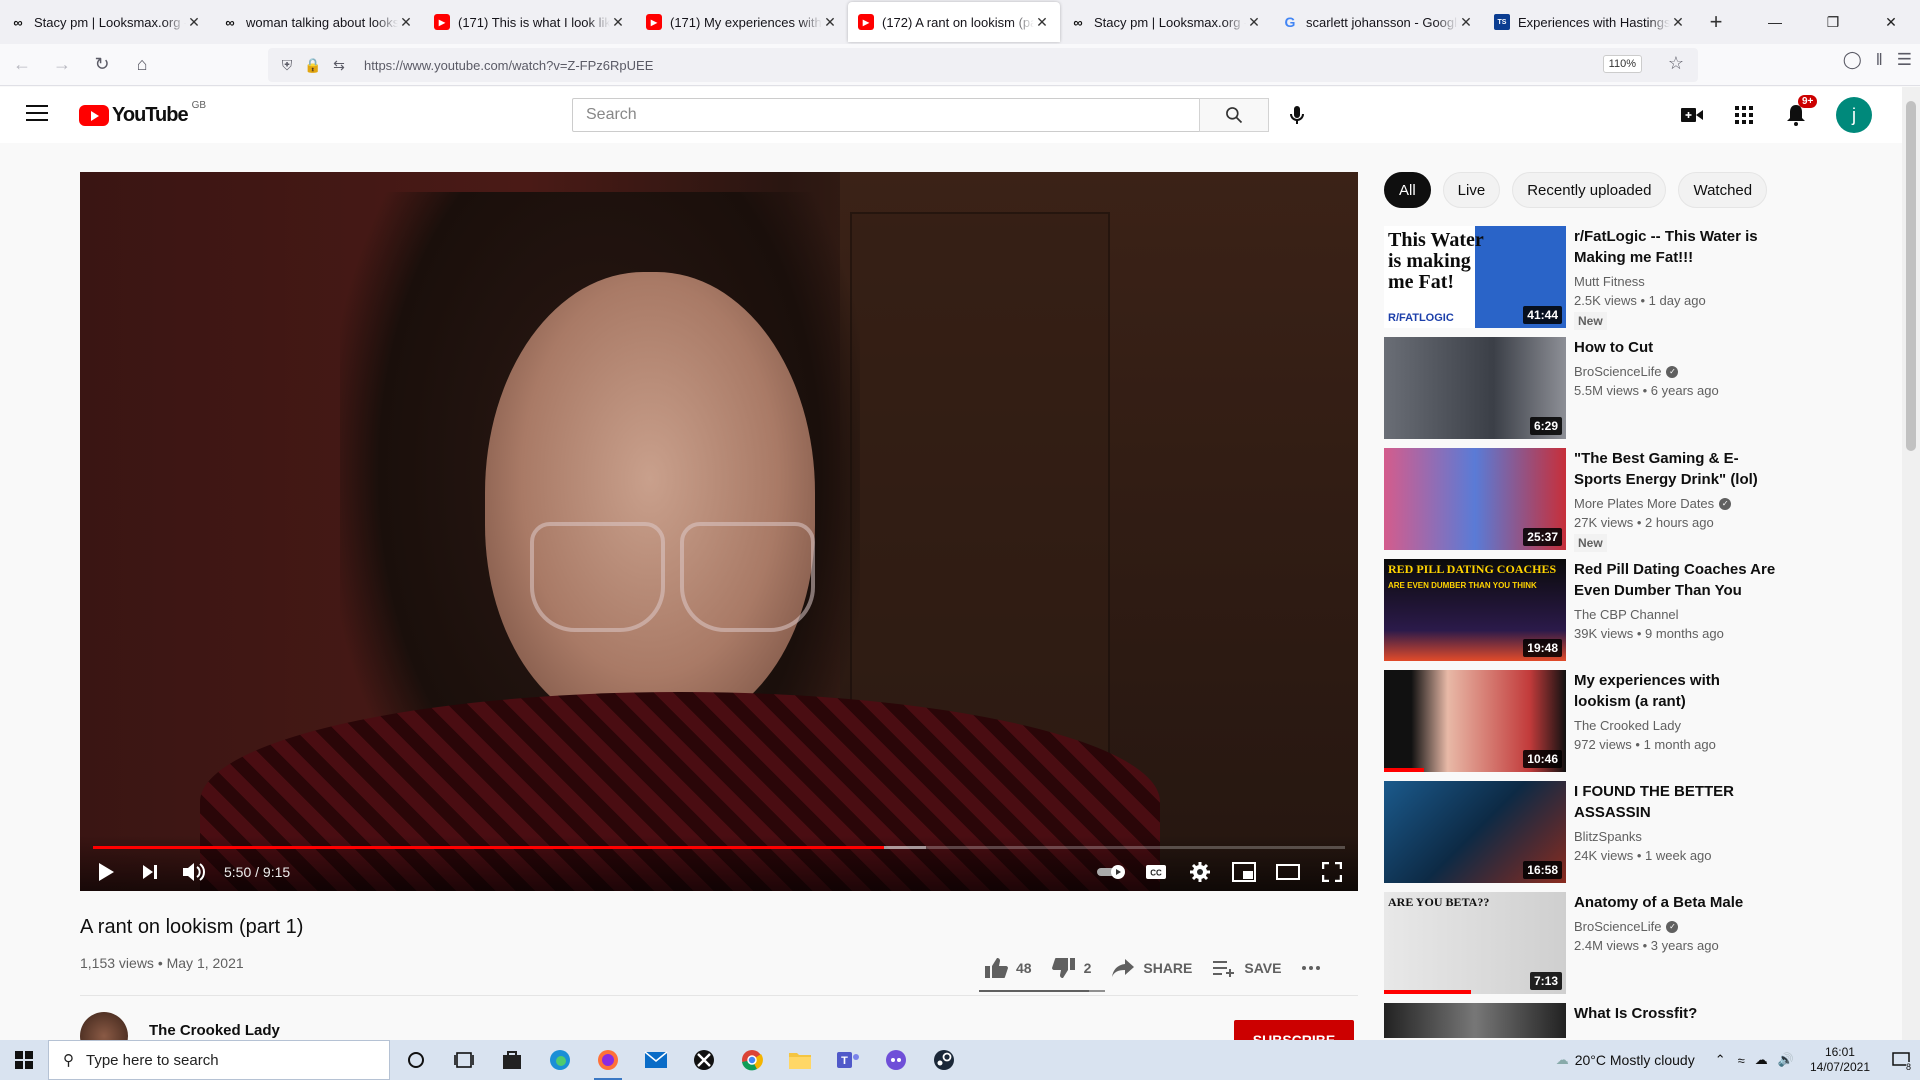 The width and height of the screenshot is (1920, 1080). What do you see at coordinates (1675, 902) in the screenshot?
I see `related-video-title: Anatomy of a Beta Male` at bounding box center [1675, 902].